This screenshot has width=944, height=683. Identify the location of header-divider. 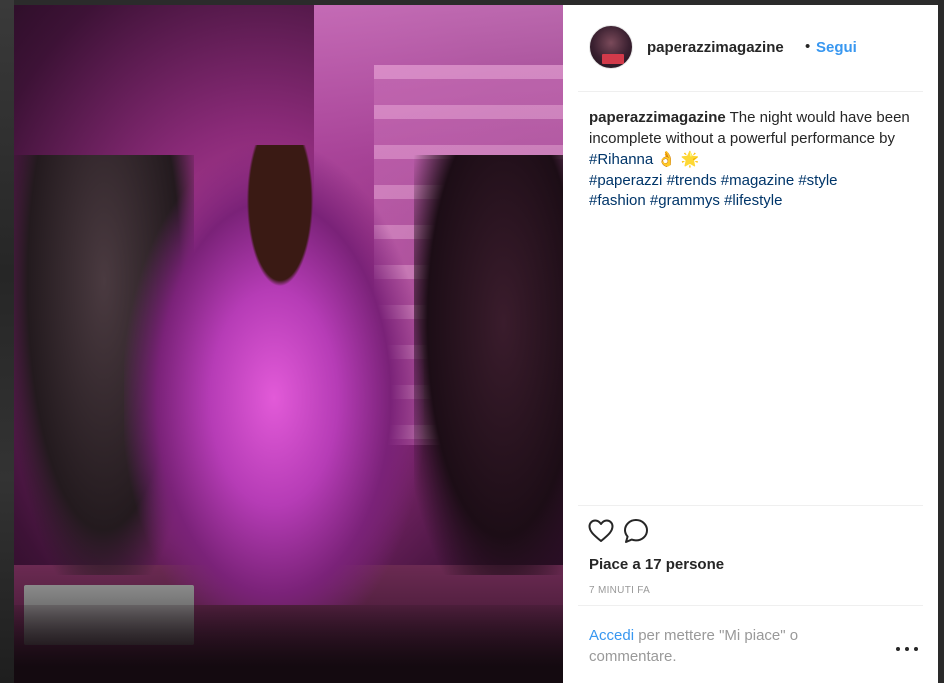
(750, 91).